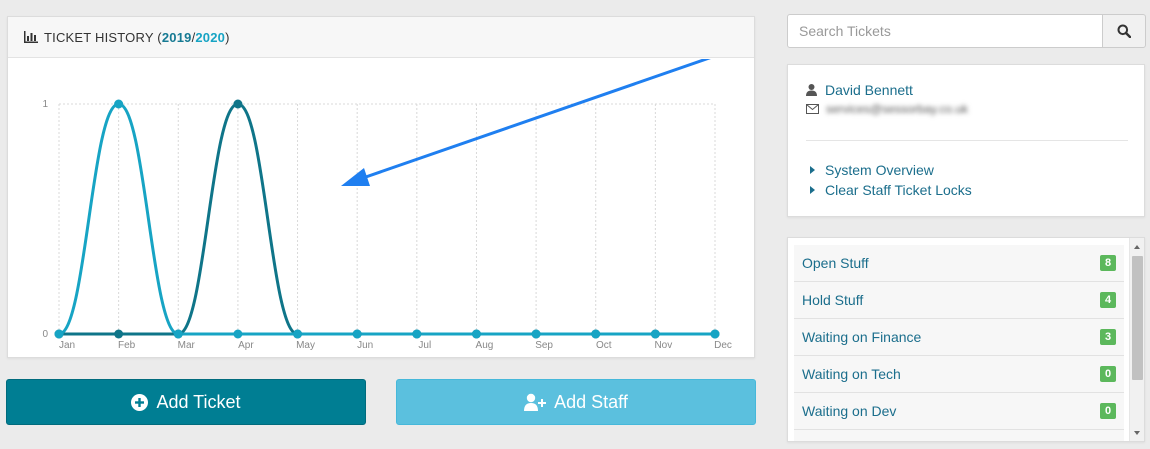 This screenshot has height=449, width=1150. Describe the element at coordinates (1108, 263) in the screenshot. I see `status-count-badge: 8` at that location.